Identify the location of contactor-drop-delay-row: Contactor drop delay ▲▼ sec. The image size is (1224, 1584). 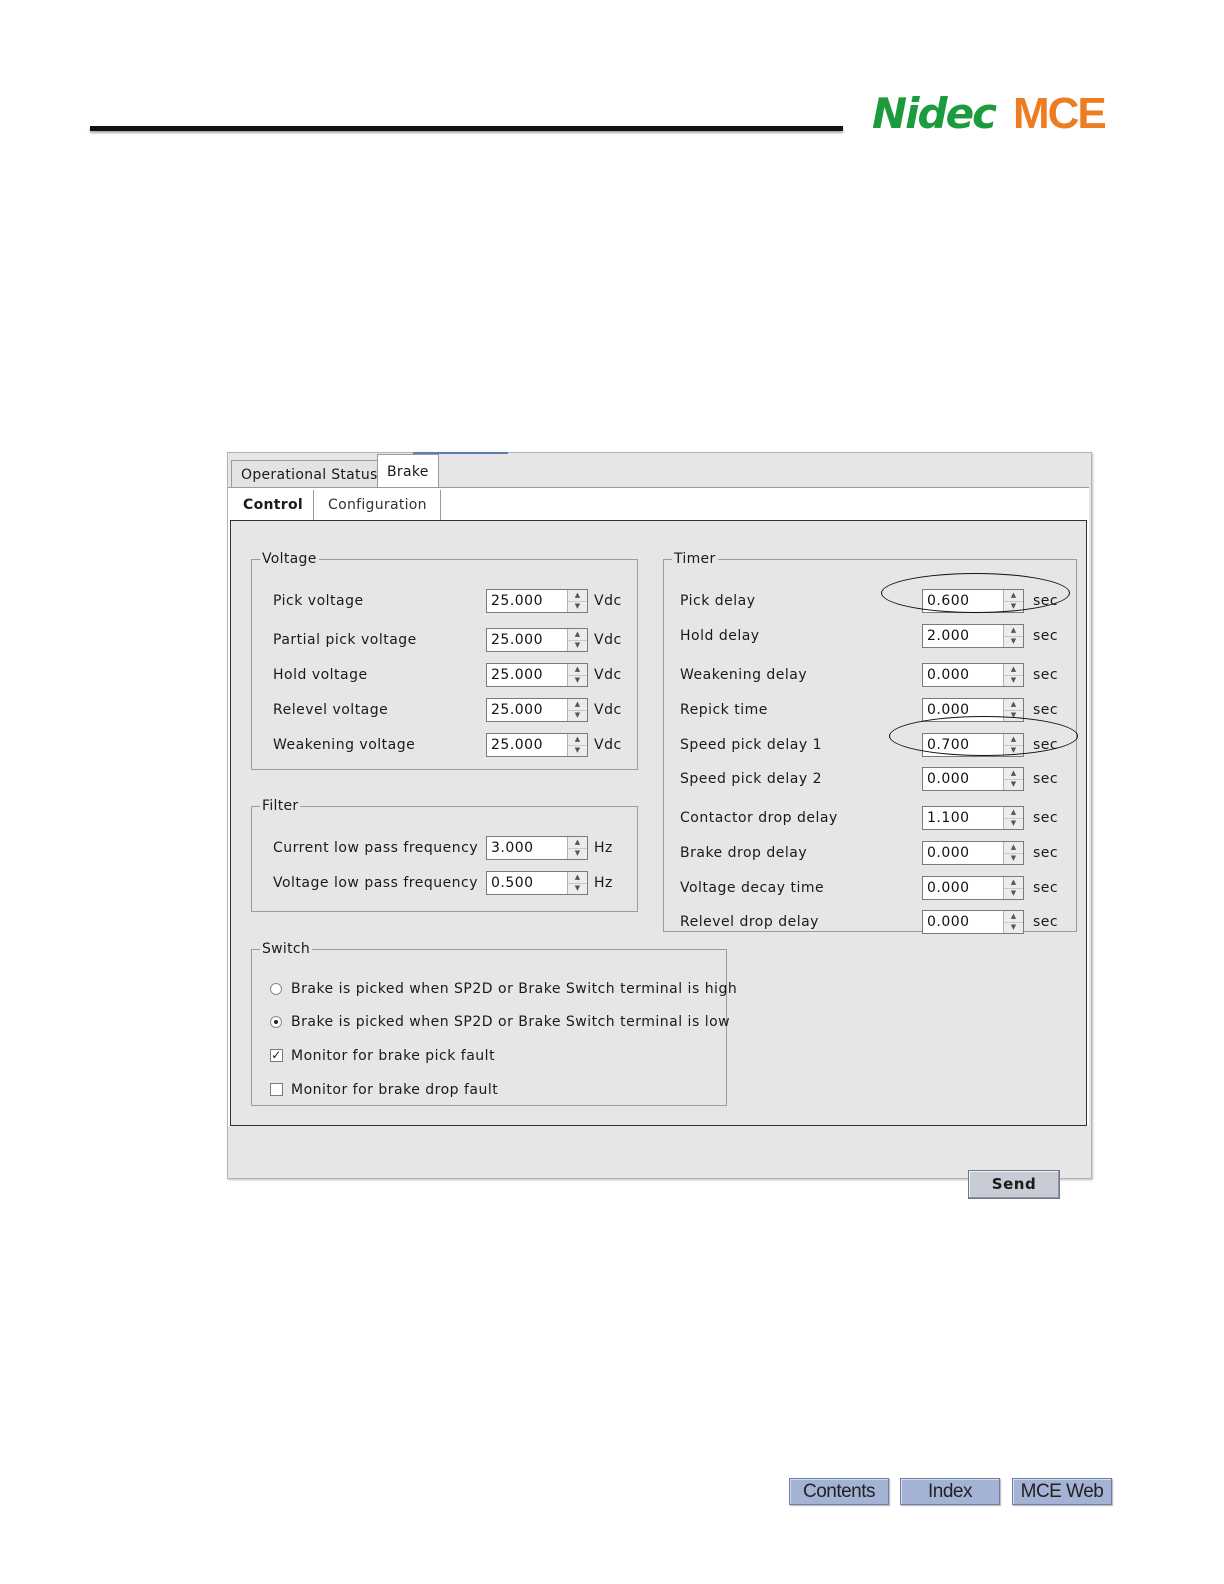
(870, 818).